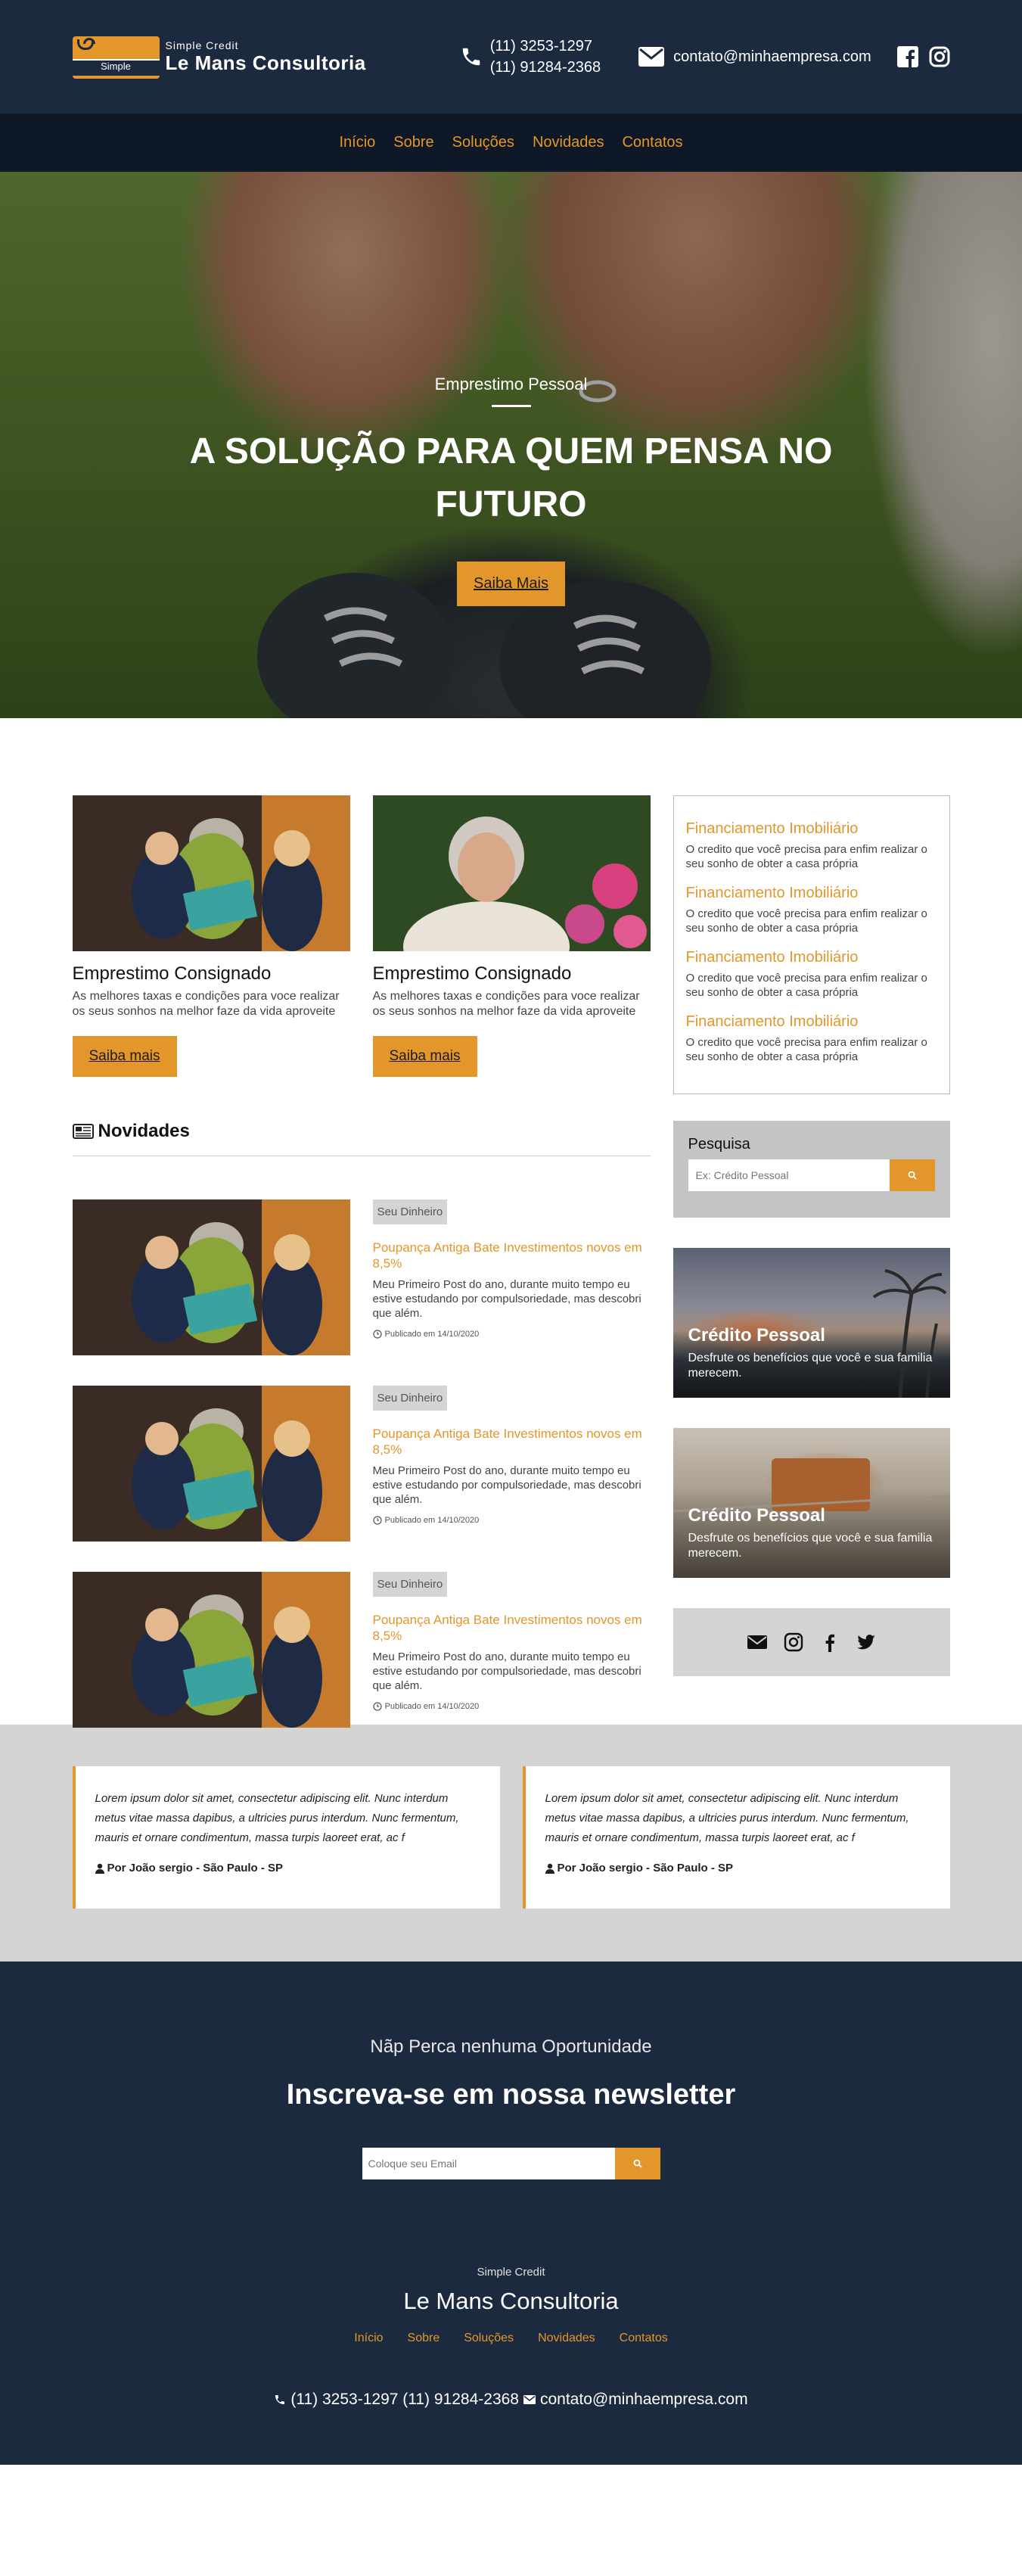 The image size is (1022, 2576). What do you see at coordinates (568, 142) in the screenshot?
I see `nav-item-novidades: Novidades` at bounding box center [568, 142].